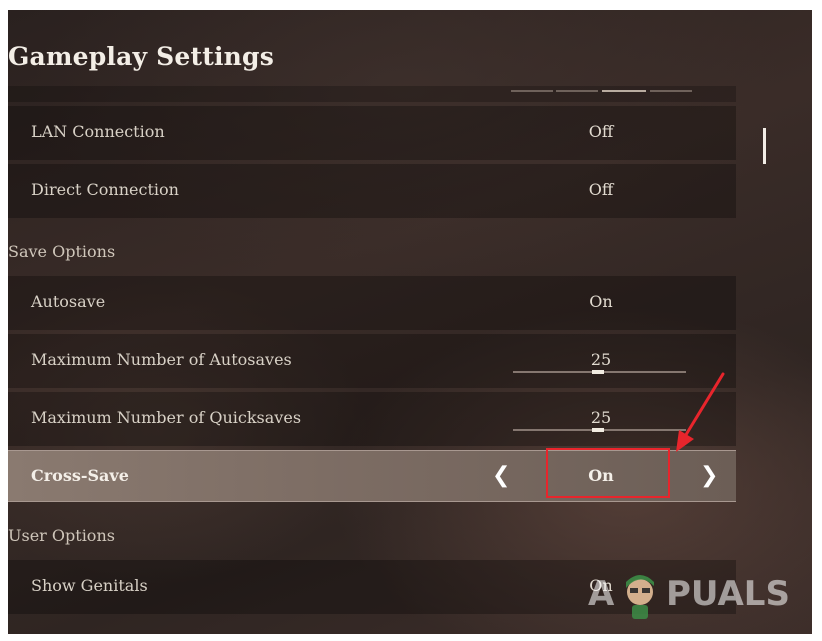 This screenshot has width=822, height=641. What do you see at coordinates (372, 303) in the screenshot?
I see `setting-row-autosave: Autosave On` at bounding box center [372, 303].